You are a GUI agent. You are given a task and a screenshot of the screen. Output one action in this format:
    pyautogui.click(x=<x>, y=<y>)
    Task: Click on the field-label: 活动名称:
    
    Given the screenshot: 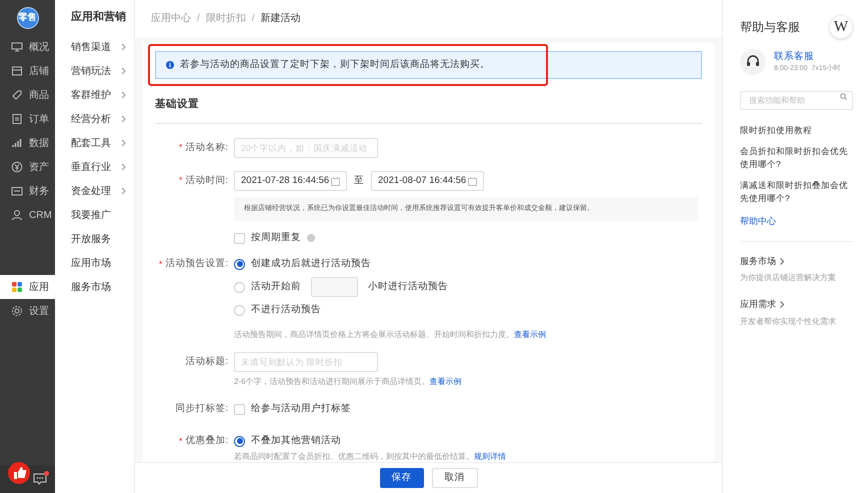 What is the action you would take?
    pyautogui.click(x=206, y=147)
    